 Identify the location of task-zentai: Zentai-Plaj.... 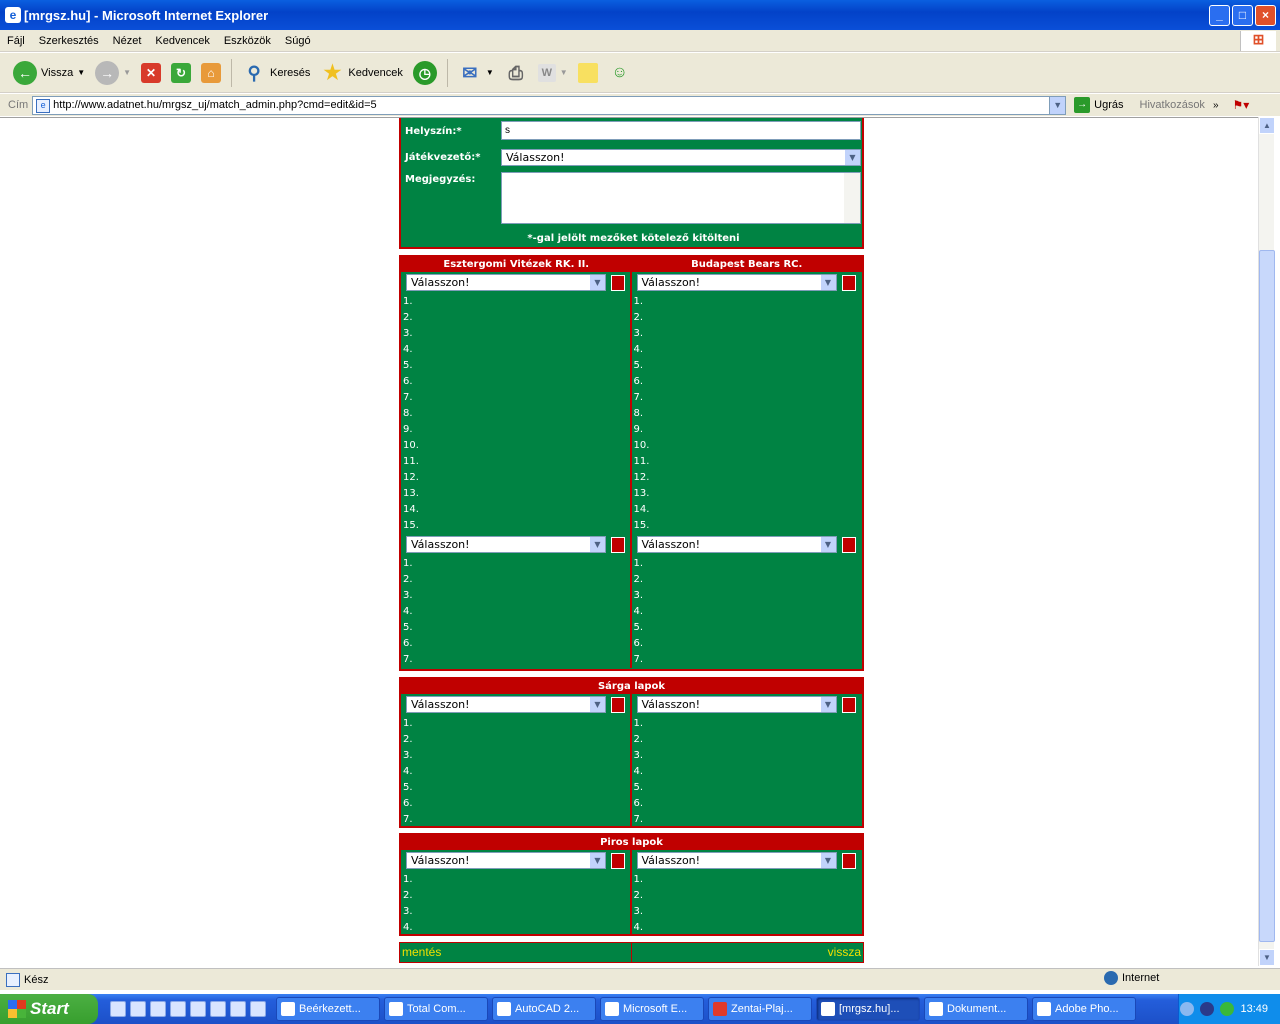
(760, 1009).